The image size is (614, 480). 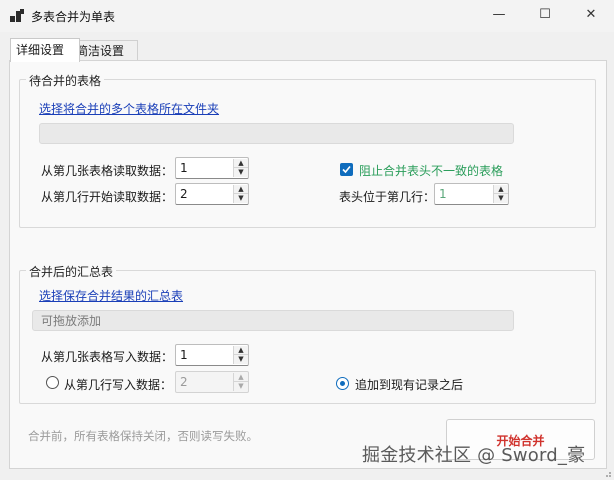 What do you see at coordinates (409, 384) in the screenshot?
I see `append-label: 追加到现有记录之后` at bounding box center [409, 384].